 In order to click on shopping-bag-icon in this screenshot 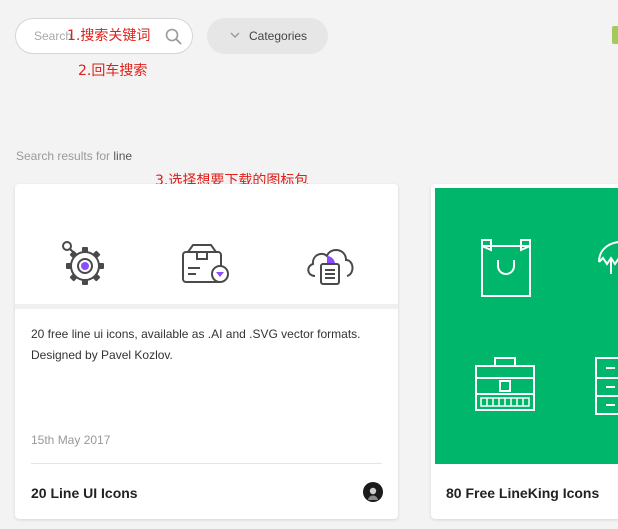, I will do `click(506, 268)`.